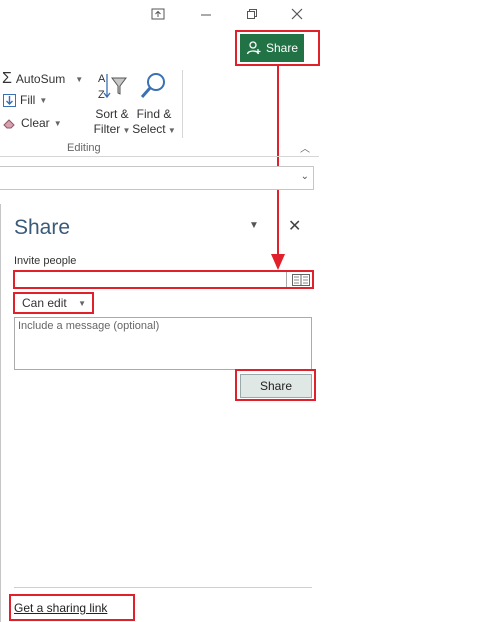  I want to click on ribbon-divider, so click(182, 104).